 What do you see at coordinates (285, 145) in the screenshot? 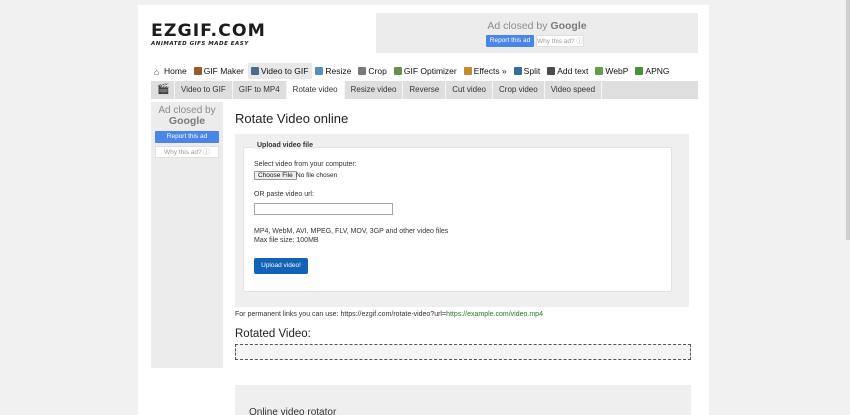
I see `upload-legend: Upload video file` at bounding box center [285, 145].